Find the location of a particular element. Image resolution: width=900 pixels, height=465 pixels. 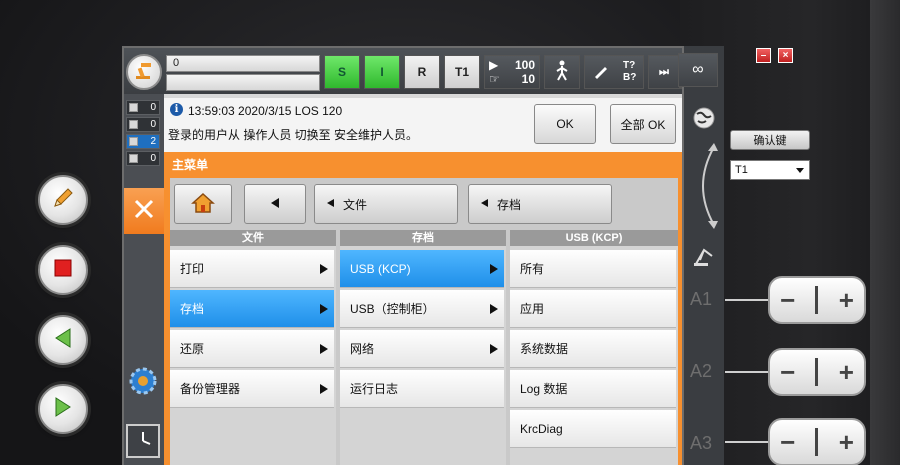

menu-item-all: 所有 is located at coordinates (593, 269).